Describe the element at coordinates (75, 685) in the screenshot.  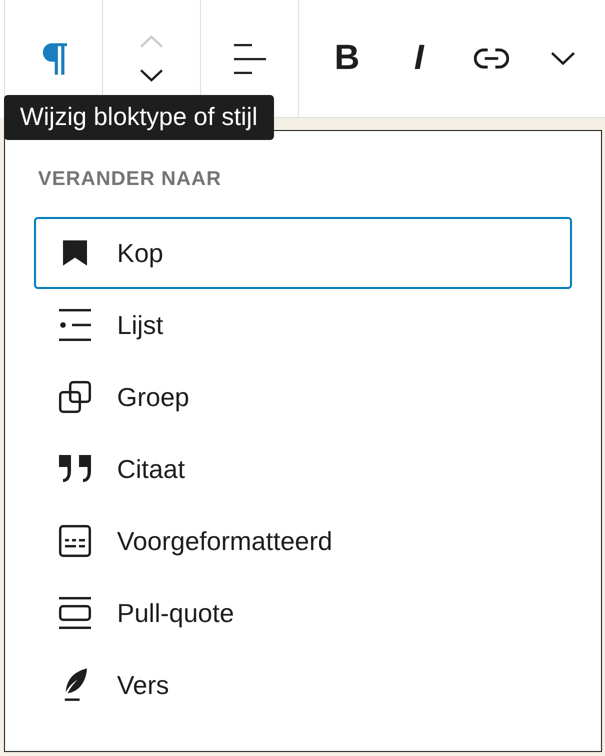
I see `feather-icon` at that location.